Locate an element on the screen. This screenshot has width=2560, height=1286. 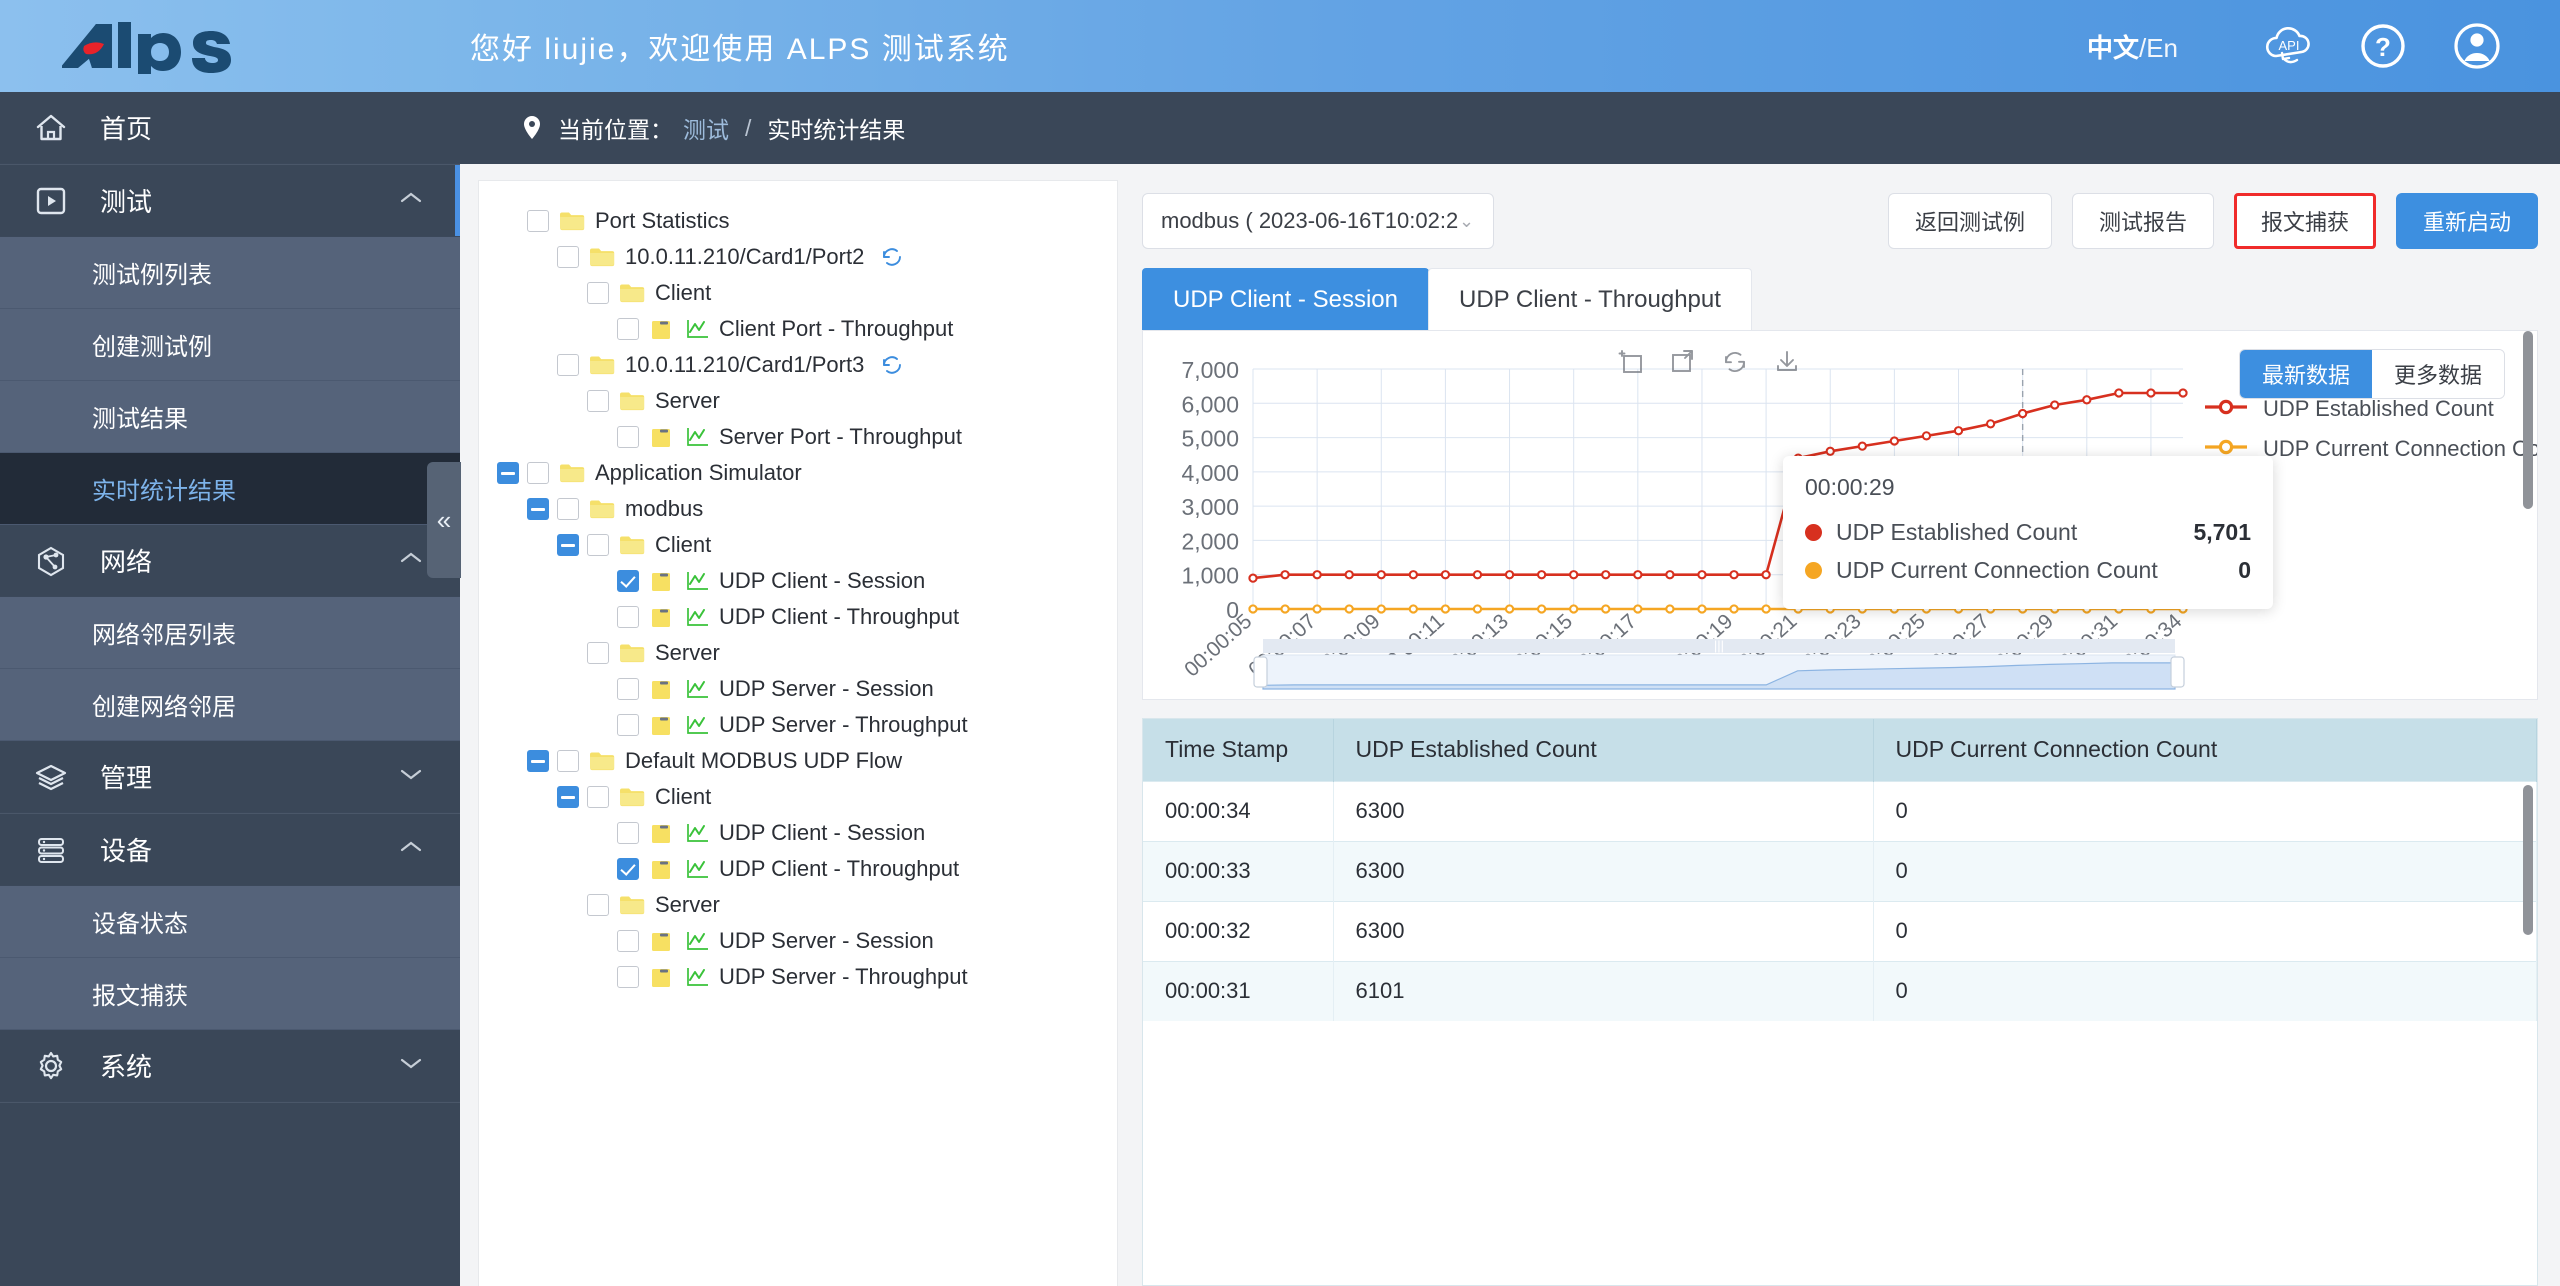
tree-node: Application Simulator is located at coordinates (807, 473).